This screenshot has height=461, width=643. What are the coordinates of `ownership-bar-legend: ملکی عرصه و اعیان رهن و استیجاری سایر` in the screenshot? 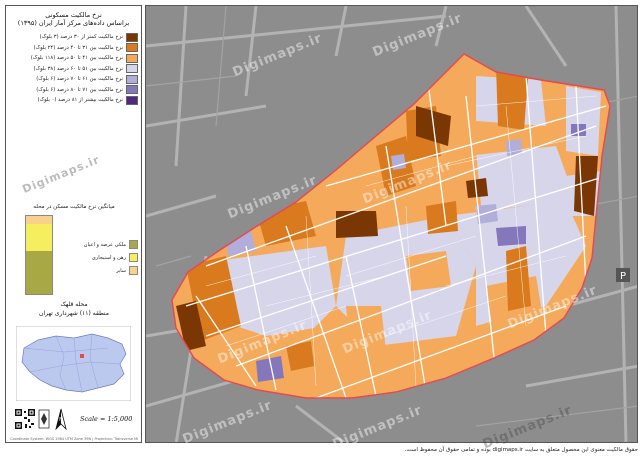 It's located at (98, 257).